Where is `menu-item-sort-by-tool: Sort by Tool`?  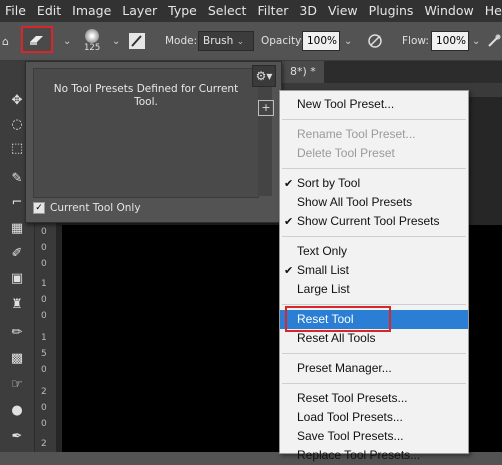 menu-item-sort-by-tool: Sort by Tool is located at coordinates (374, 183).